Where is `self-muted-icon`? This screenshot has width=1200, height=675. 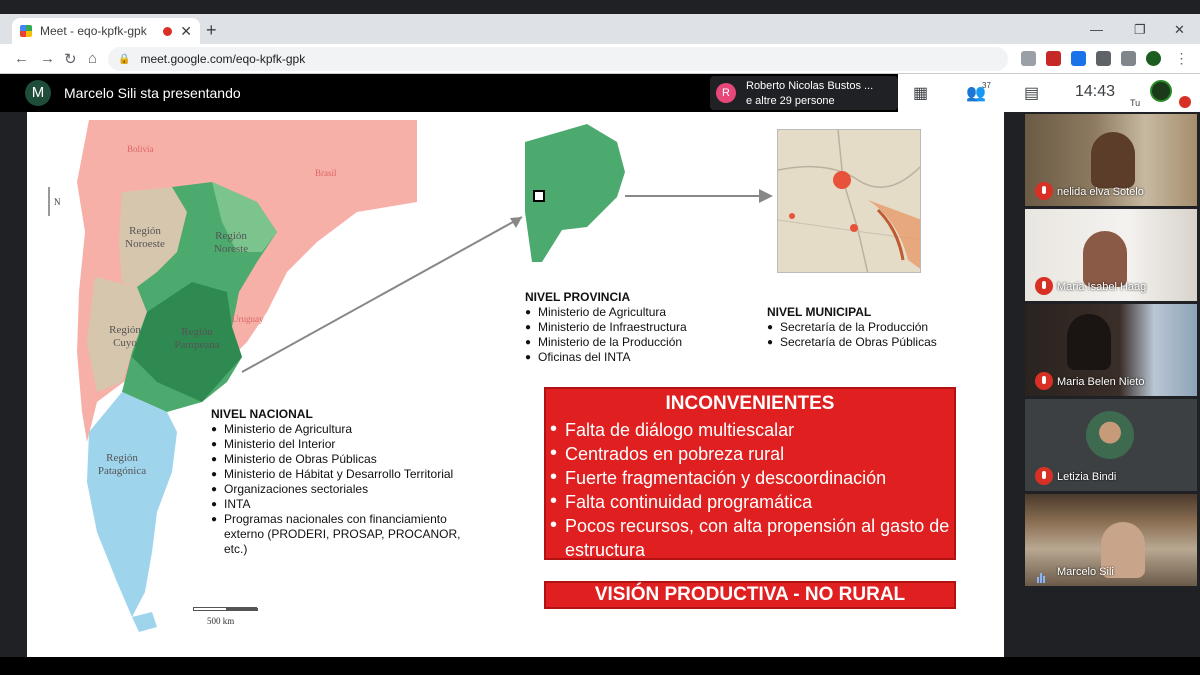 self-muted-icon is located at coordinates (1185, 102).